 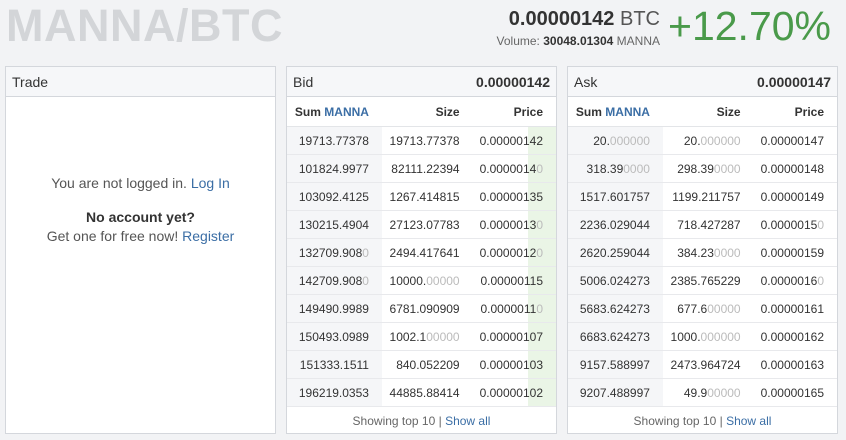 I want to click on ask-order-row: 9207.488997 49.900000 0.00000165, so click(x=702, y=392).